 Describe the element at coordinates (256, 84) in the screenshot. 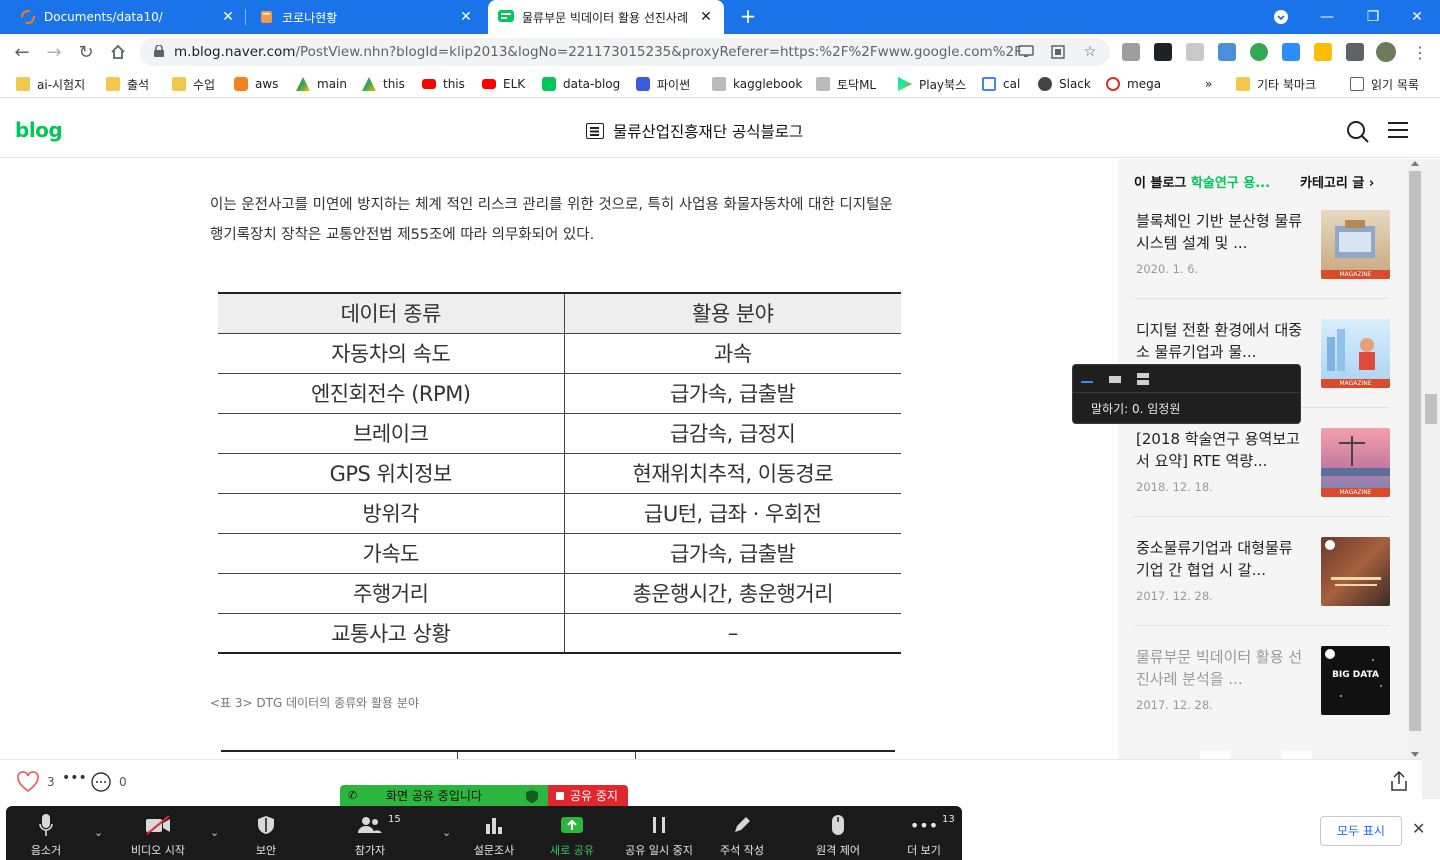

I see `bookmark-item: aws` at that location.